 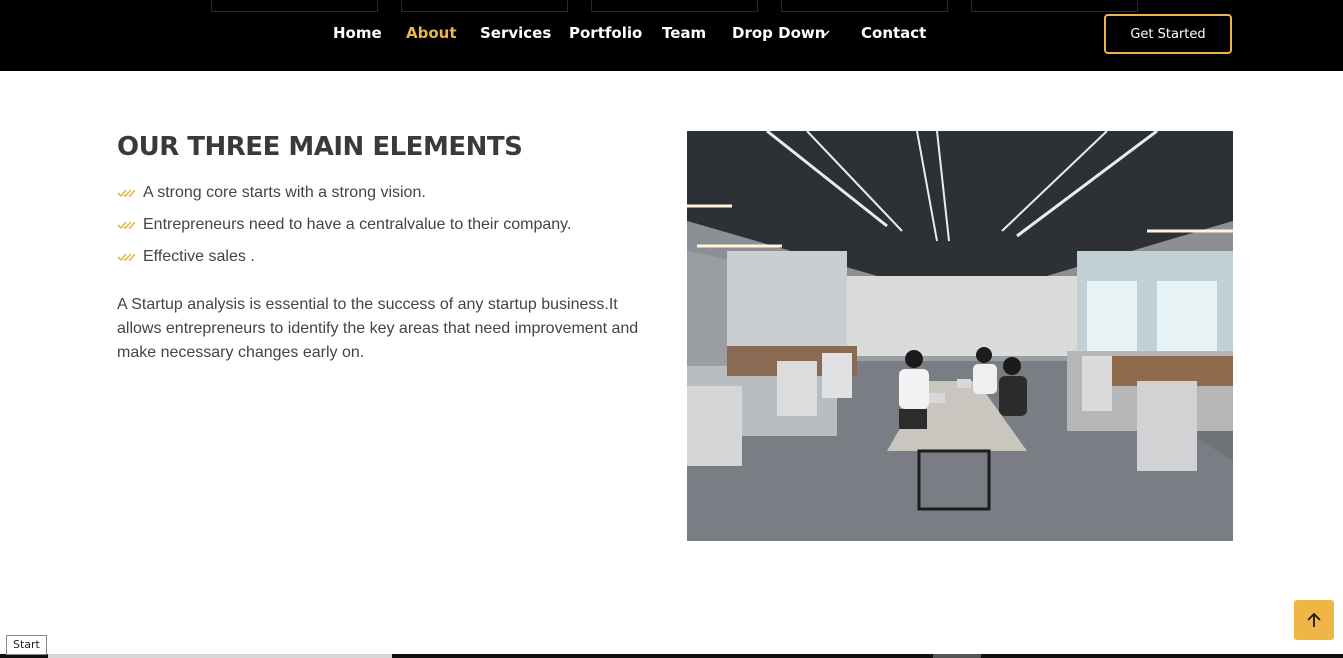 I want to click on start-tooltip: Start, so click(x=26, y=645).